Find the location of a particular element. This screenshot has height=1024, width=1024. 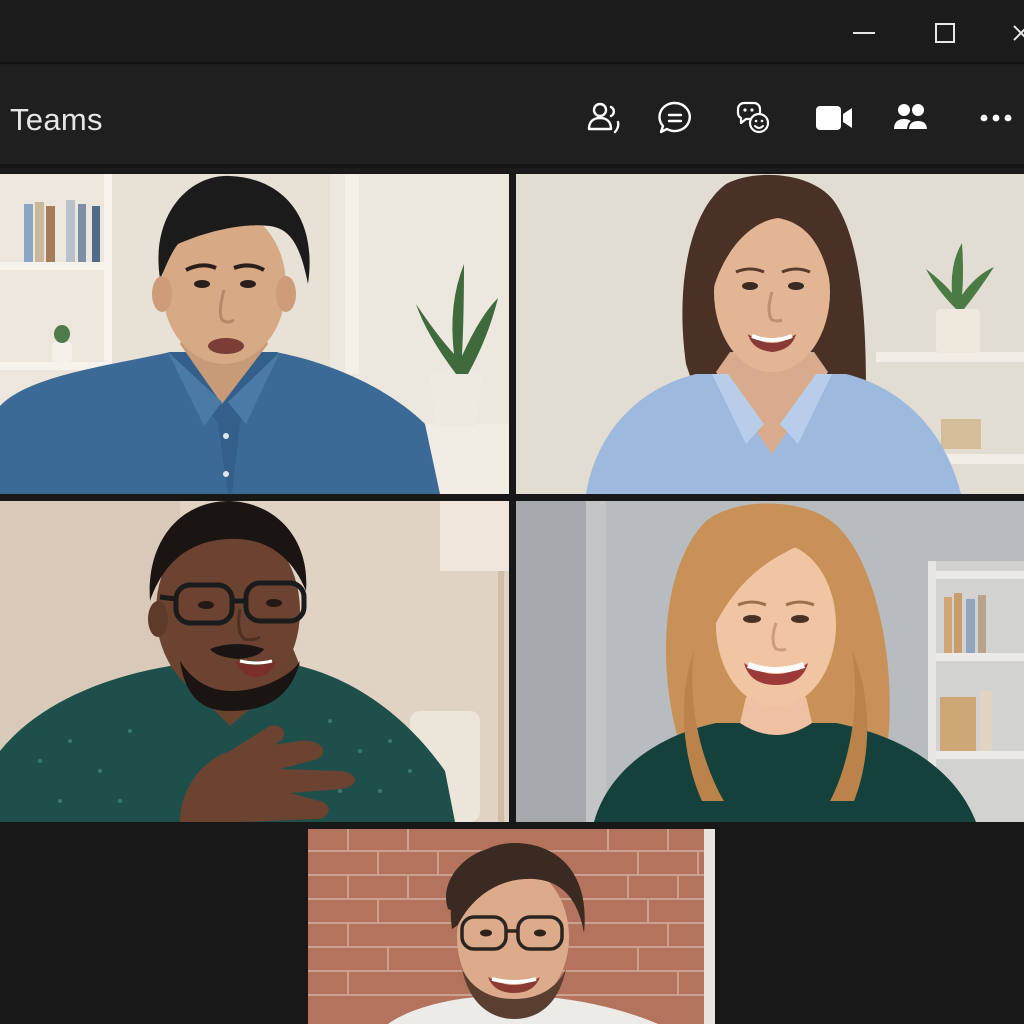

breakout-rooms-button is located at coordinates (911, 118).